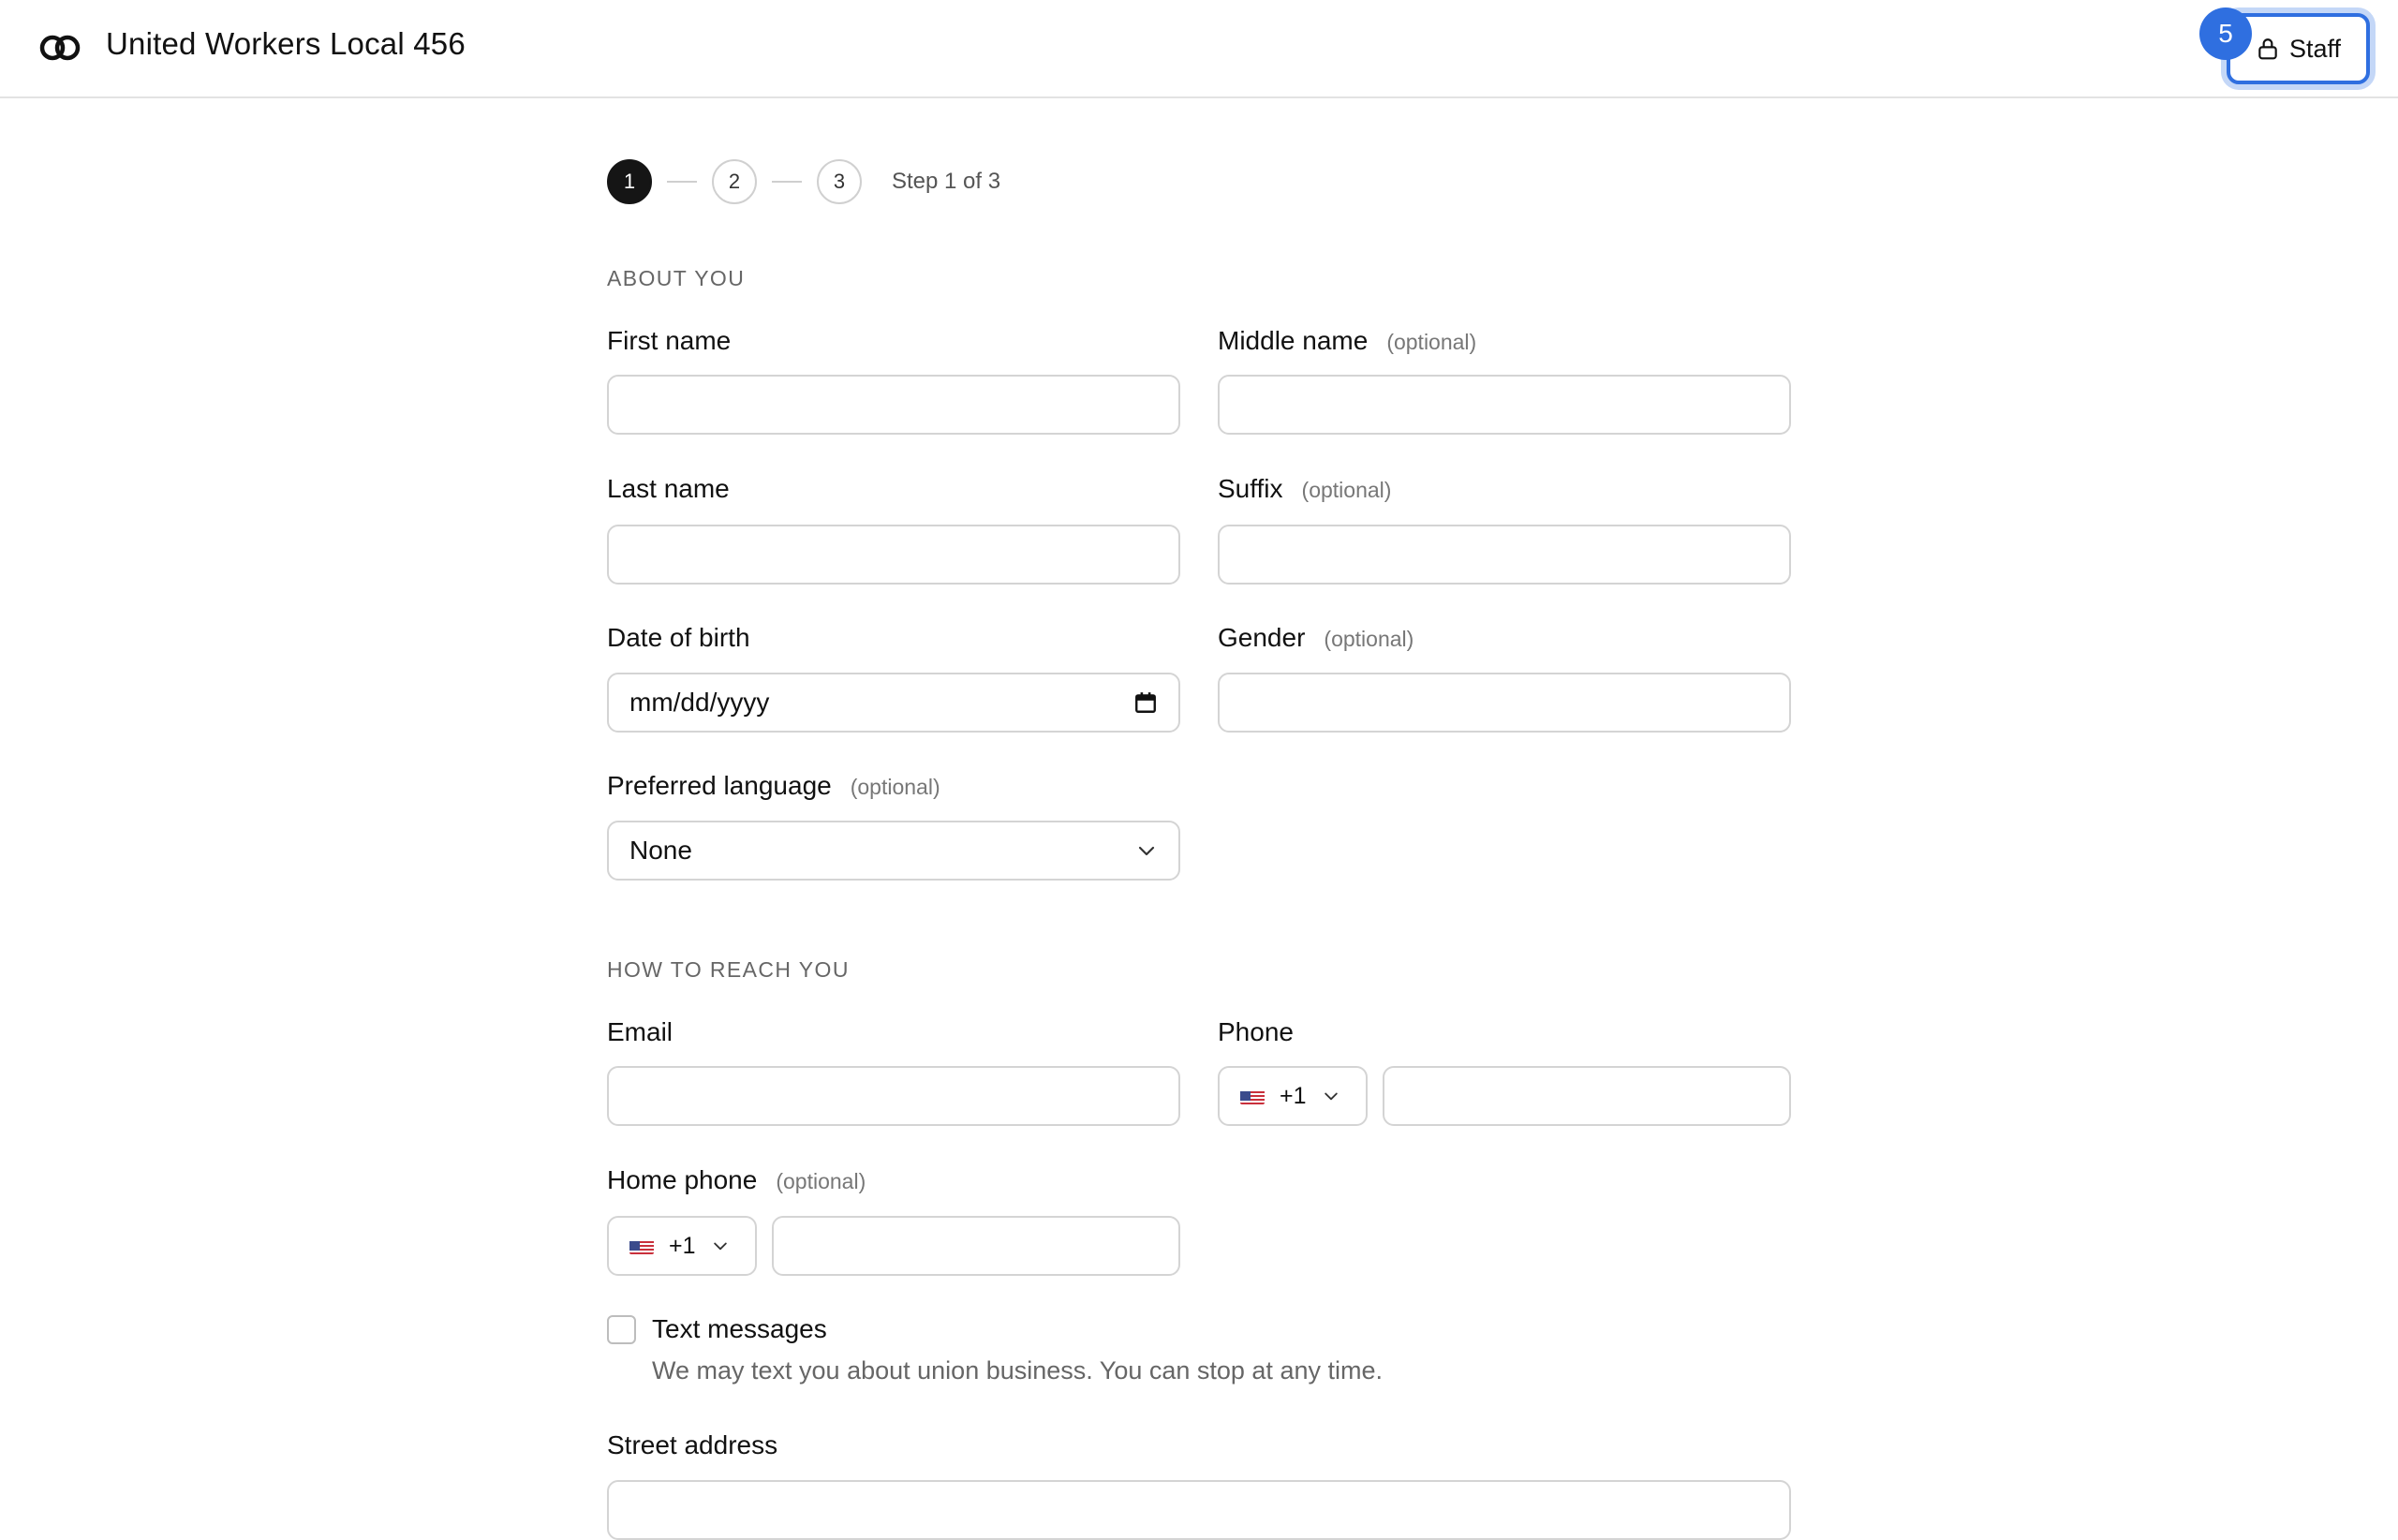  Describe the element at coordinates (893, 1096) in the screenshot. I see `email-input` at that location.